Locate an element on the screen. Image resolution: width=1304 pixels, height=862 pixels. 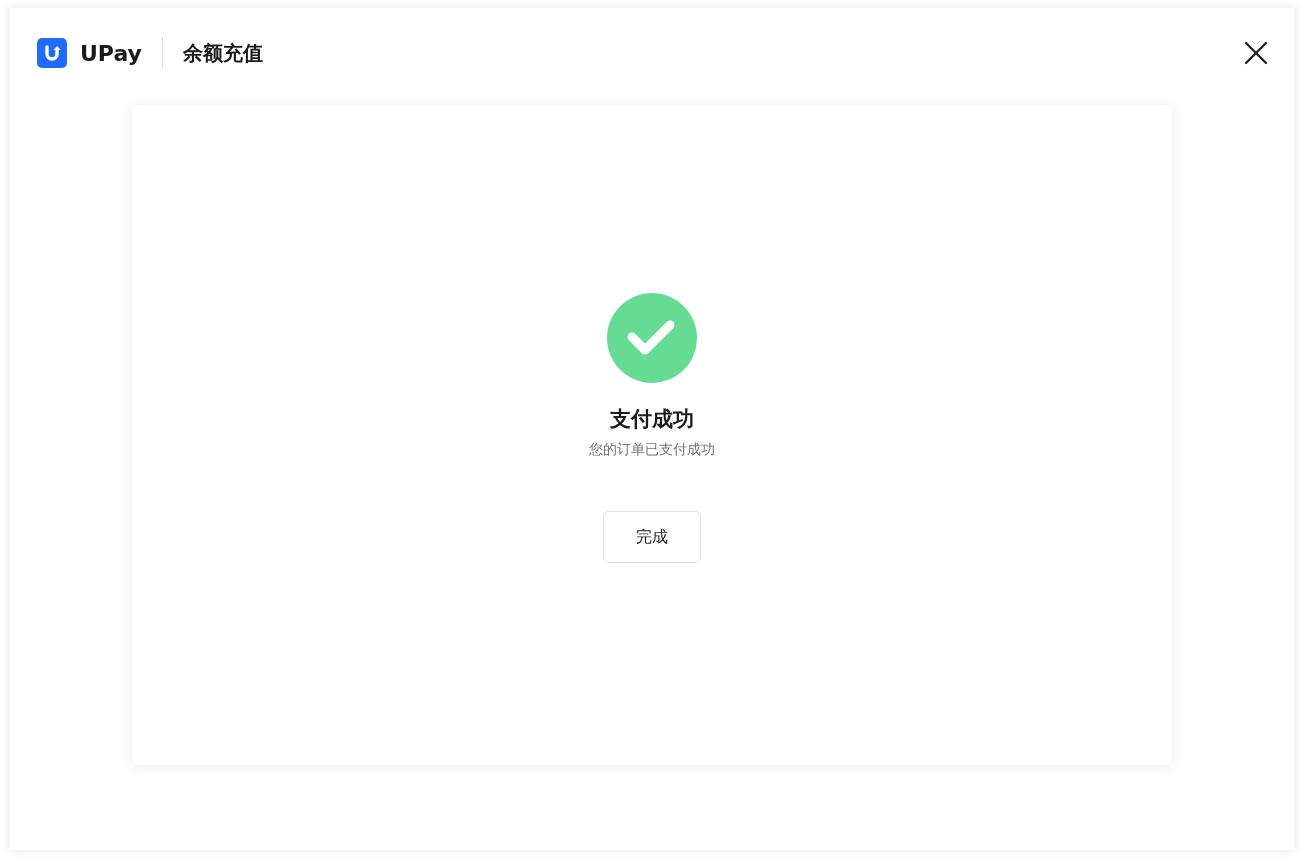
logo-icon is located at coordinates (52, 53).